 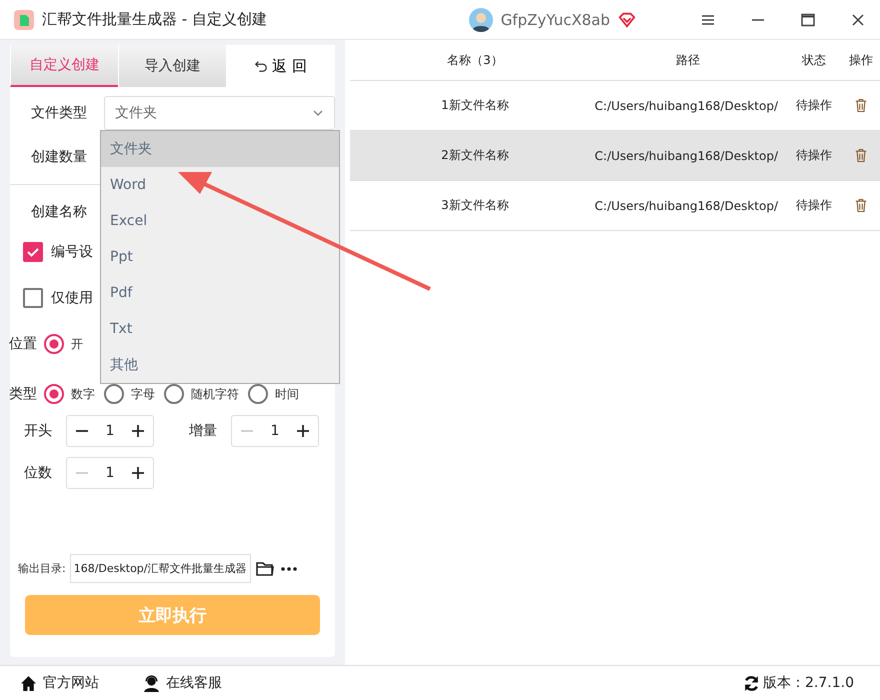 What do you see at coordinates (154, 19) in the screenshot?
I see `window-title: 汇帮文件批量生成器 - 自定义创建` at bounding box center [154, 19].